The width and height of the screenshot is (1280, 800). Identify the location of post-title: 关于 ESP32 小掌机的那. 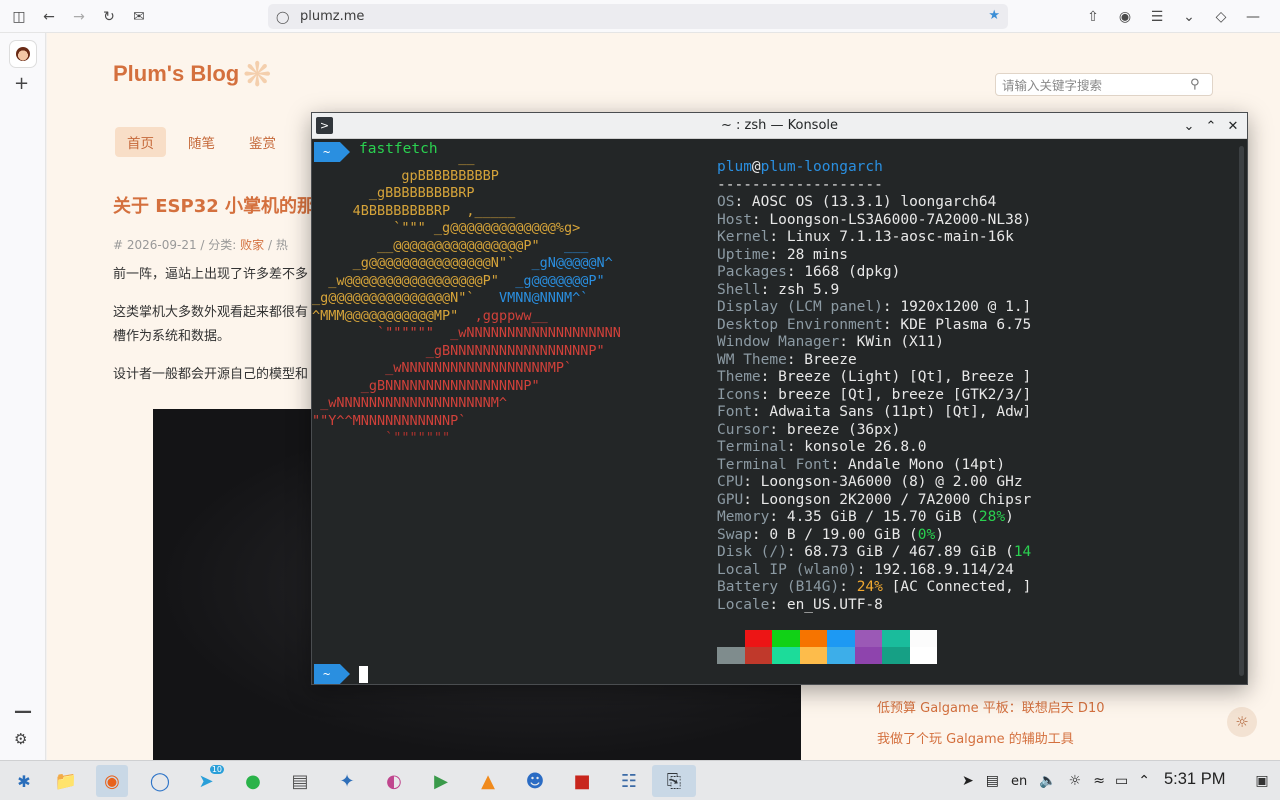
(214, 205).